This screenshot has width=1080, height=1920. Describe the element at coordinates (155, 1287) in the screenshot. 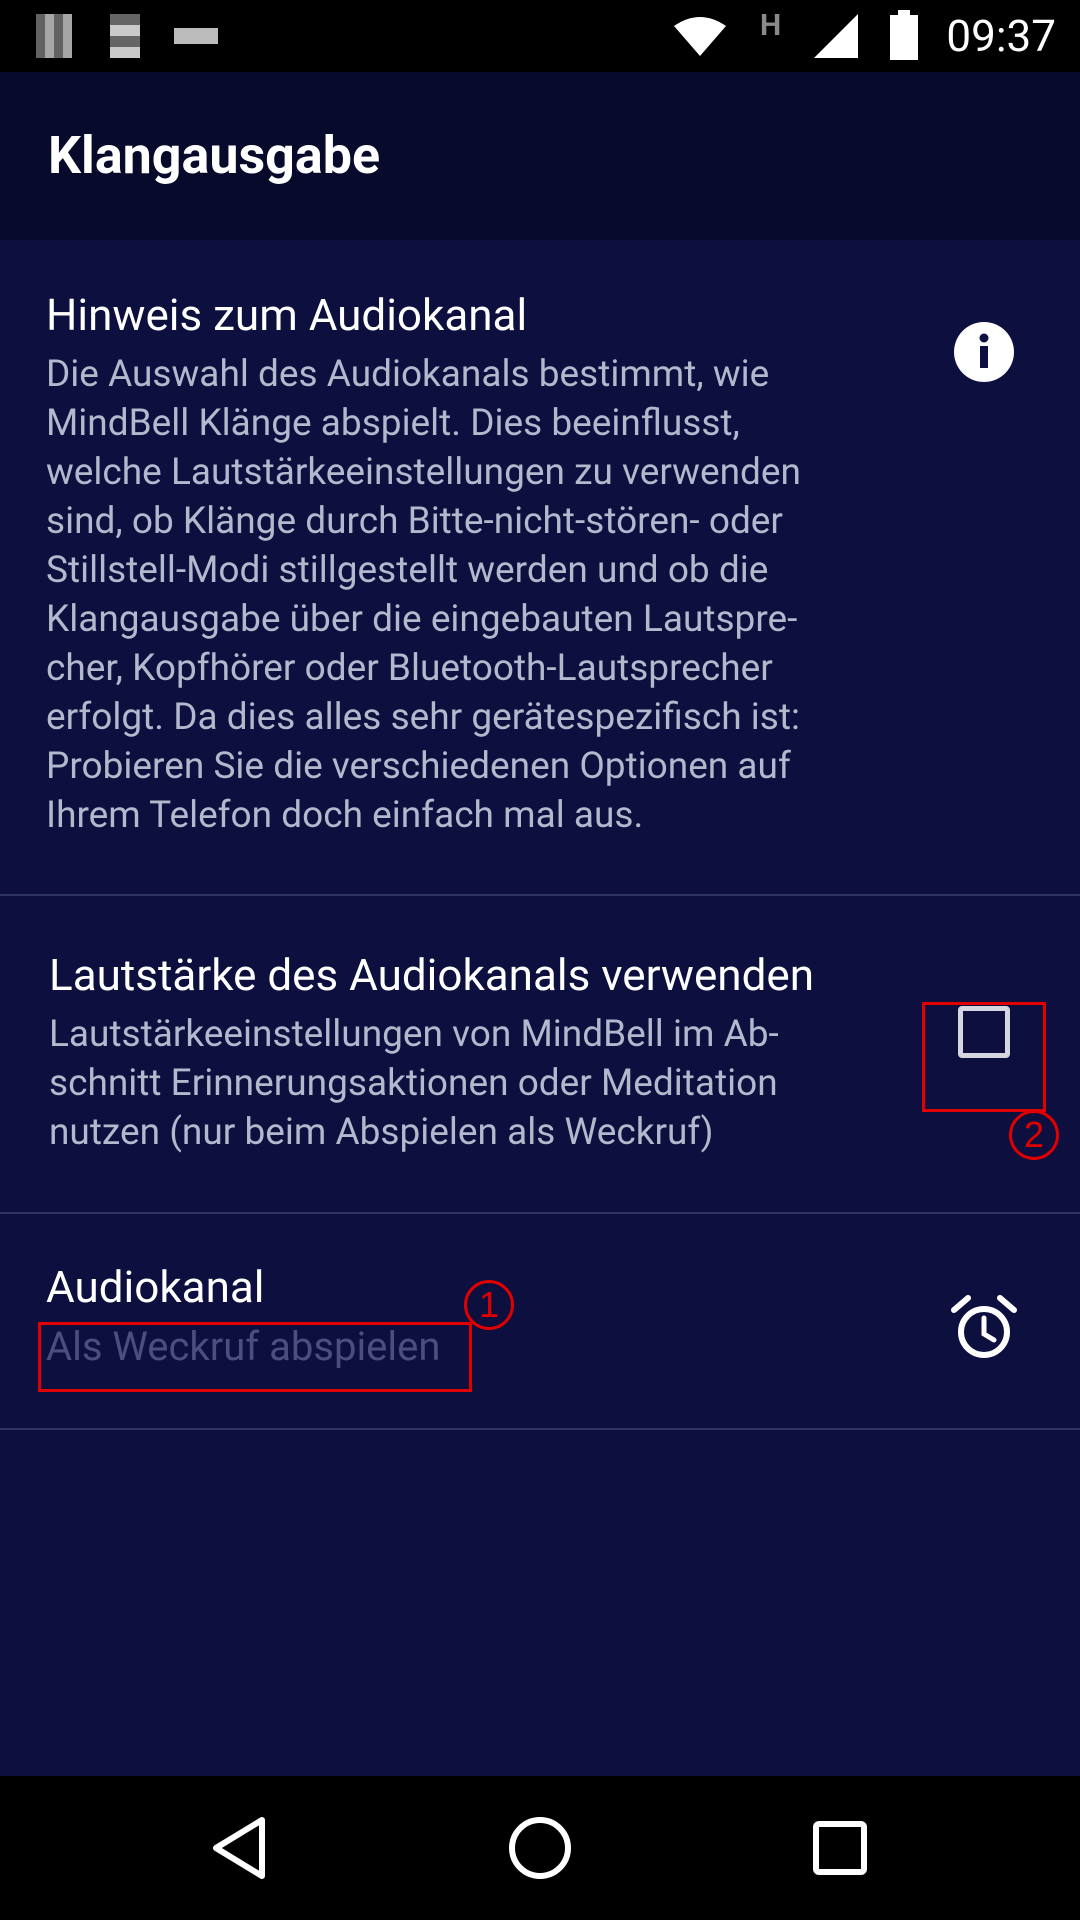

I see `pref-title: Audiokanal` at that location.